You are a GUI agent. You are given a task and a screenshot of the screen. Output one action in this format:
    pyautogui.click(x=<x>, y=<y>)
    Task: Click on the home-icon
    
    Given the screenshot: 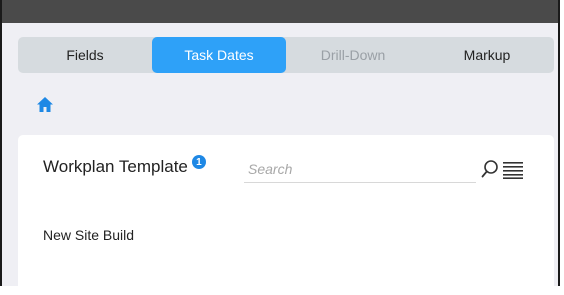 What is the action you would take?
    pyautogui.click(x=45, y=104)
    